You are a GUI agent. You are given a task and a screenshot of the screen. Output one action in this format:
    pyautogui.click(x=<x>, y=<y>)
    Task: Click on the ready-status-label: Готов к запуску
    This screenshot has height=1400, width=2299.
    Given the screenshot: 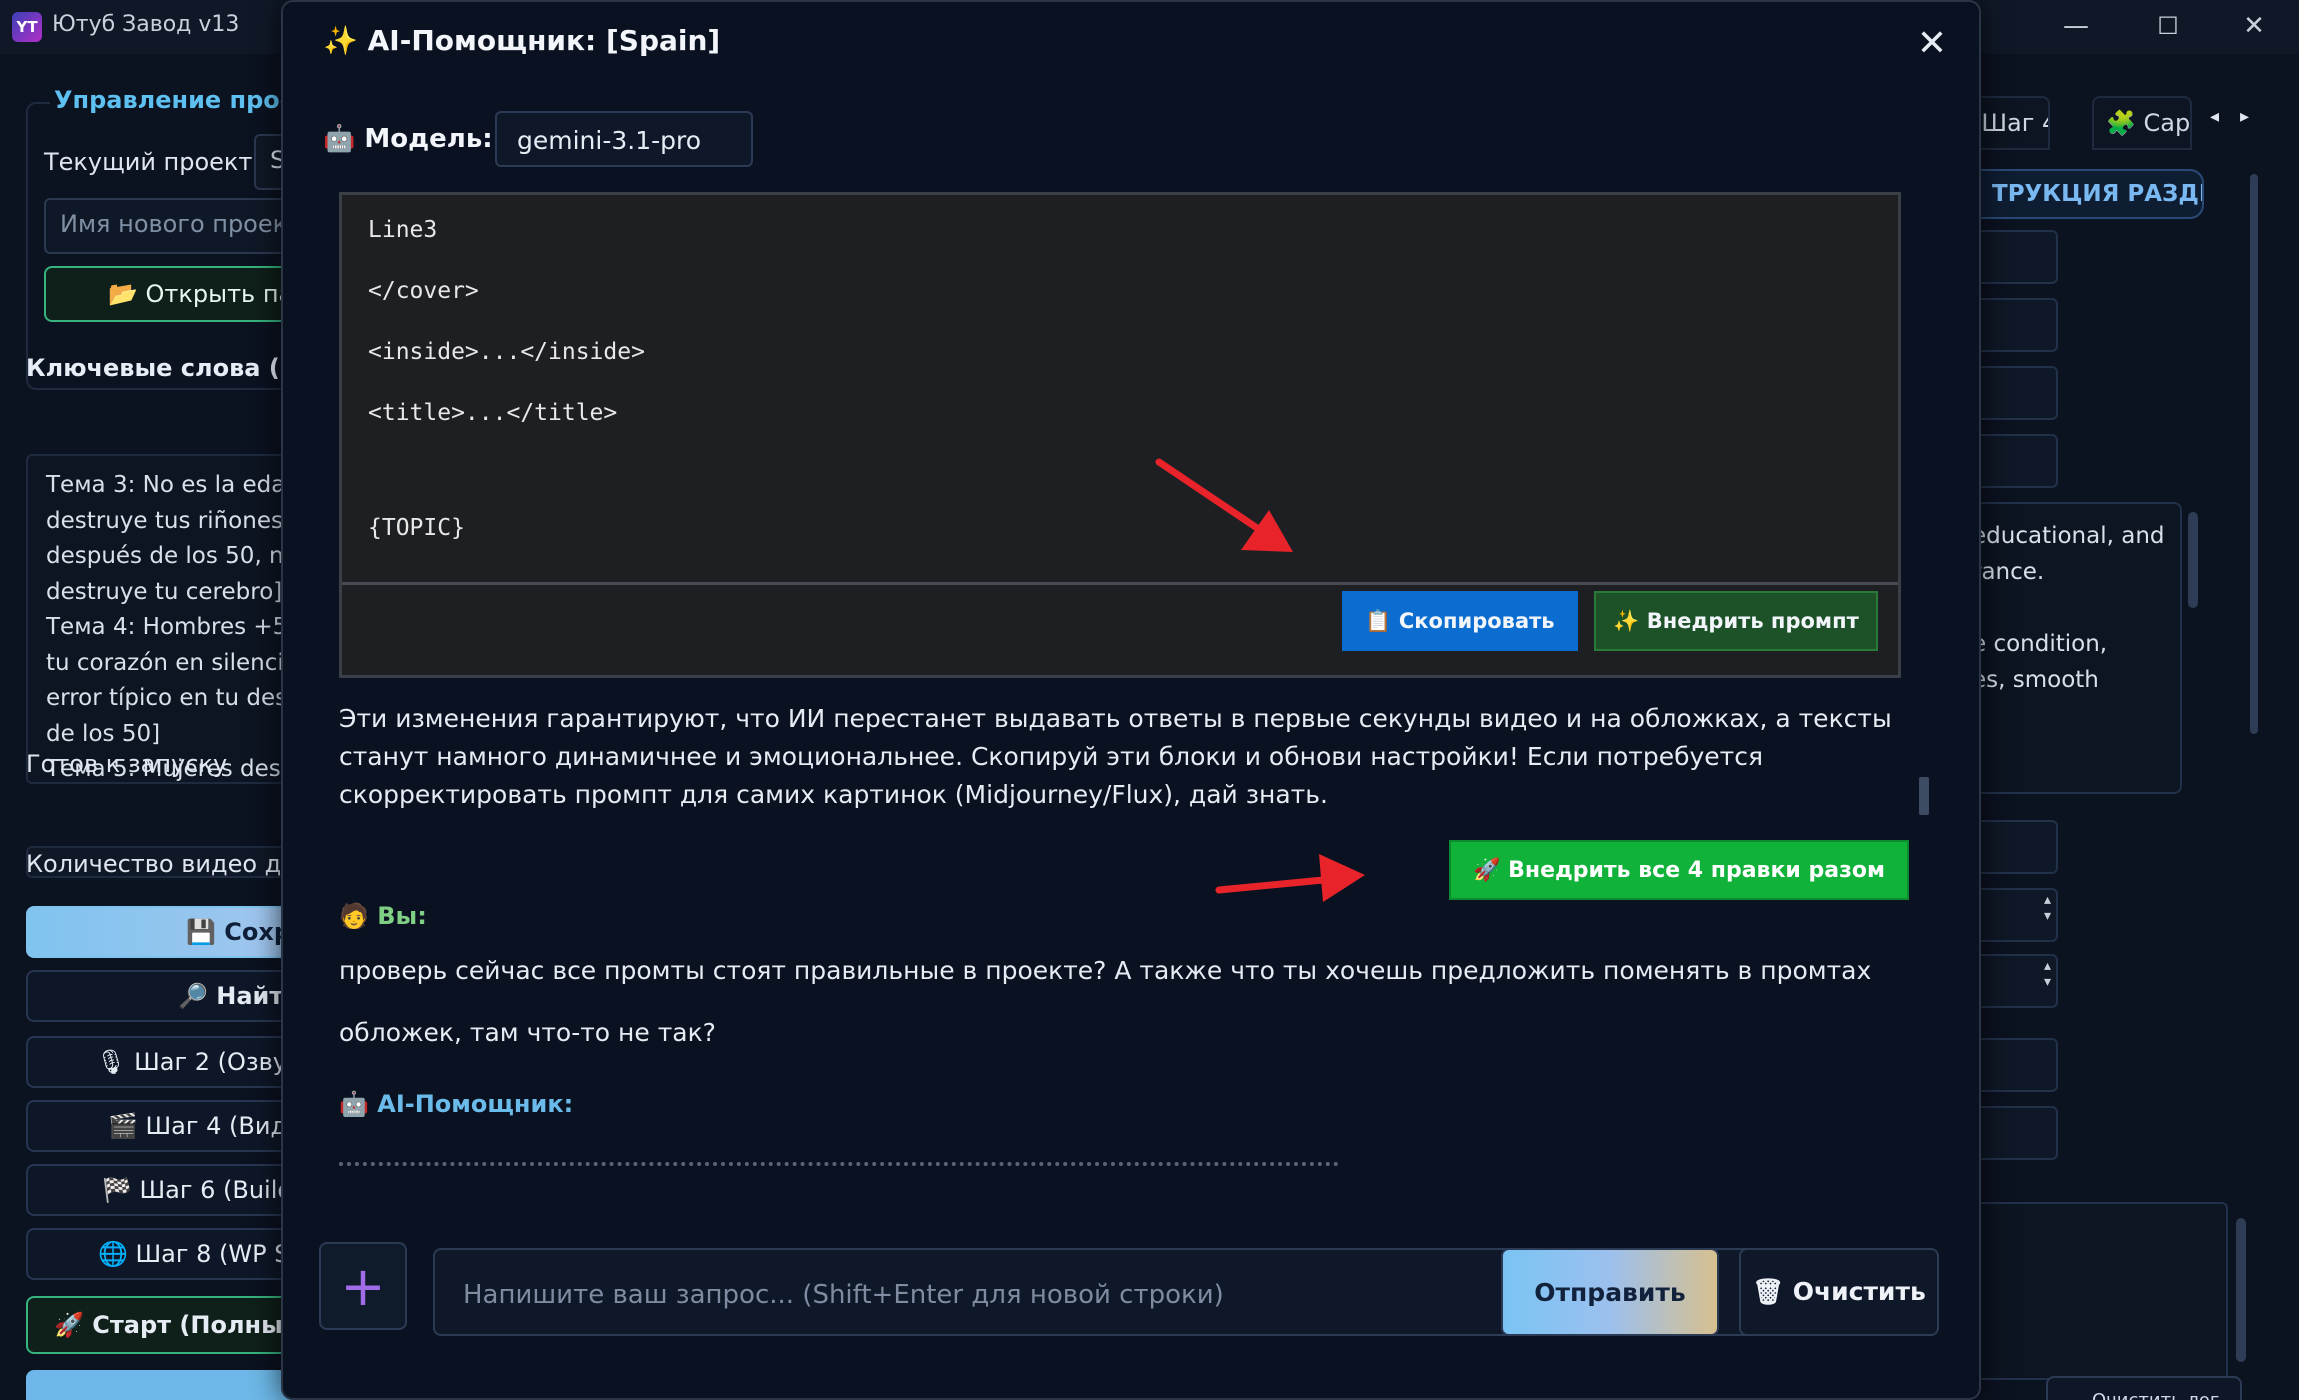 What is the action you would take?
    pyautogui.click(x=127, y=764)
    